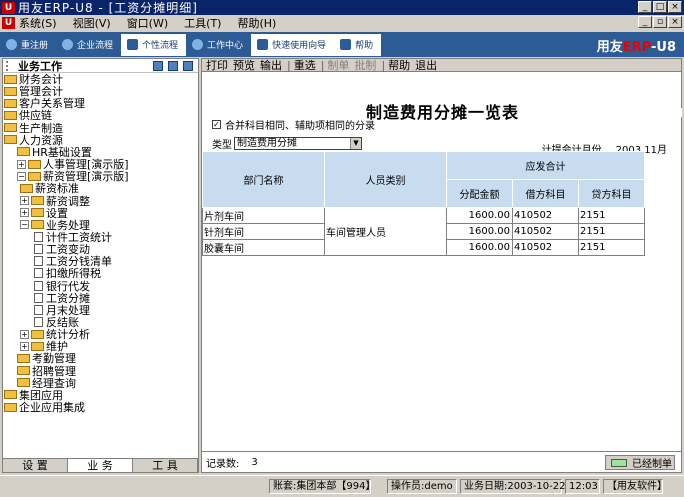 This screenshot has height=497, width=684. What do you see at coordinates (675, 7) in the screenshot?
I see `close-button: ×` at bounding box center [675, 7].